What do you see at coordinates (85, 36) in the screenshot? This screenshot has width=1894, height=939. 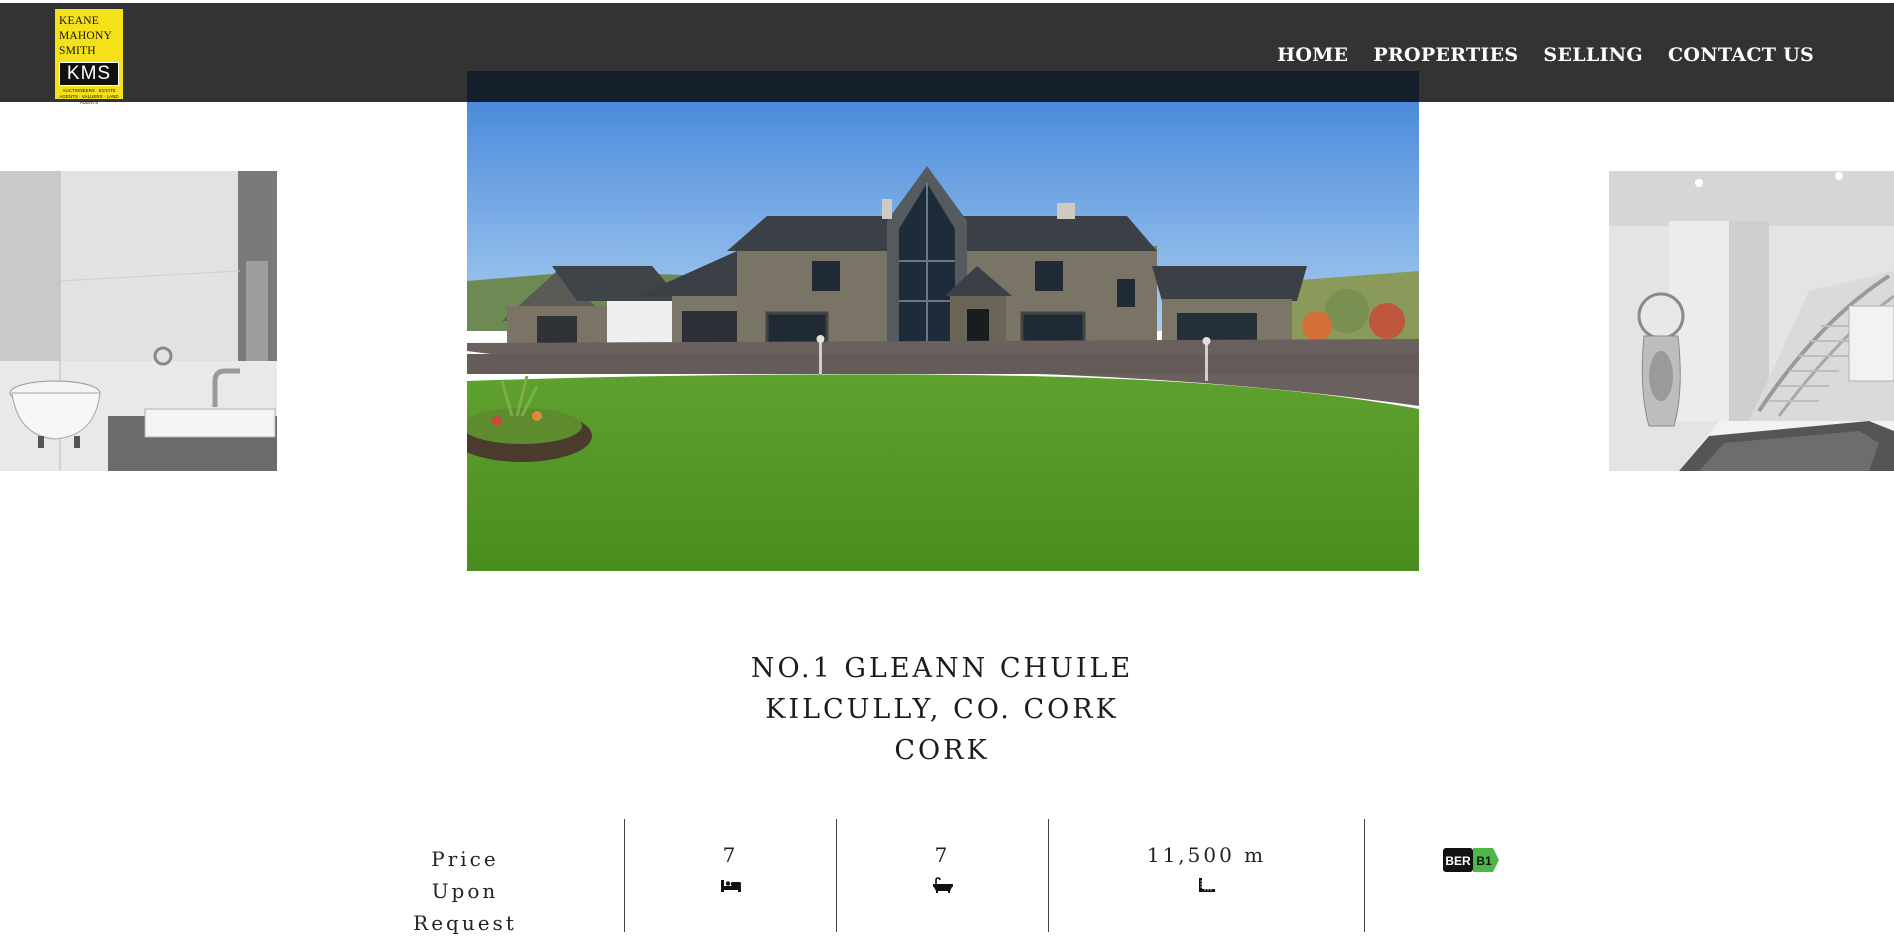 I see `logo-line: MAHONY` at bounding box center [85, 36].